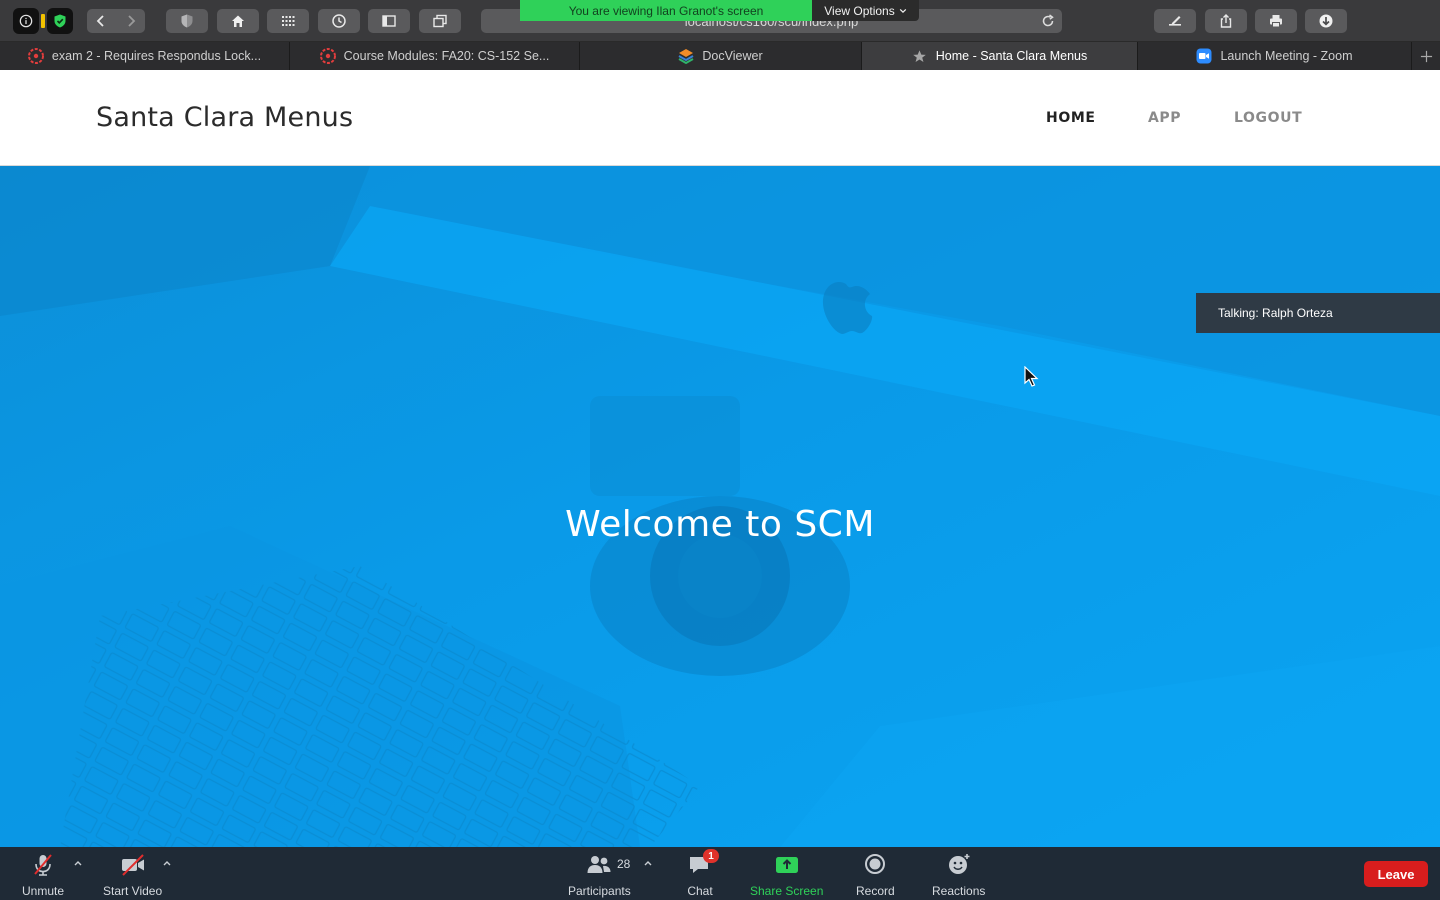  What do you see at coordinates (78, 863) in the screenshot?
I see `audio-options-caret-icon` at bounding box center [78, 863].